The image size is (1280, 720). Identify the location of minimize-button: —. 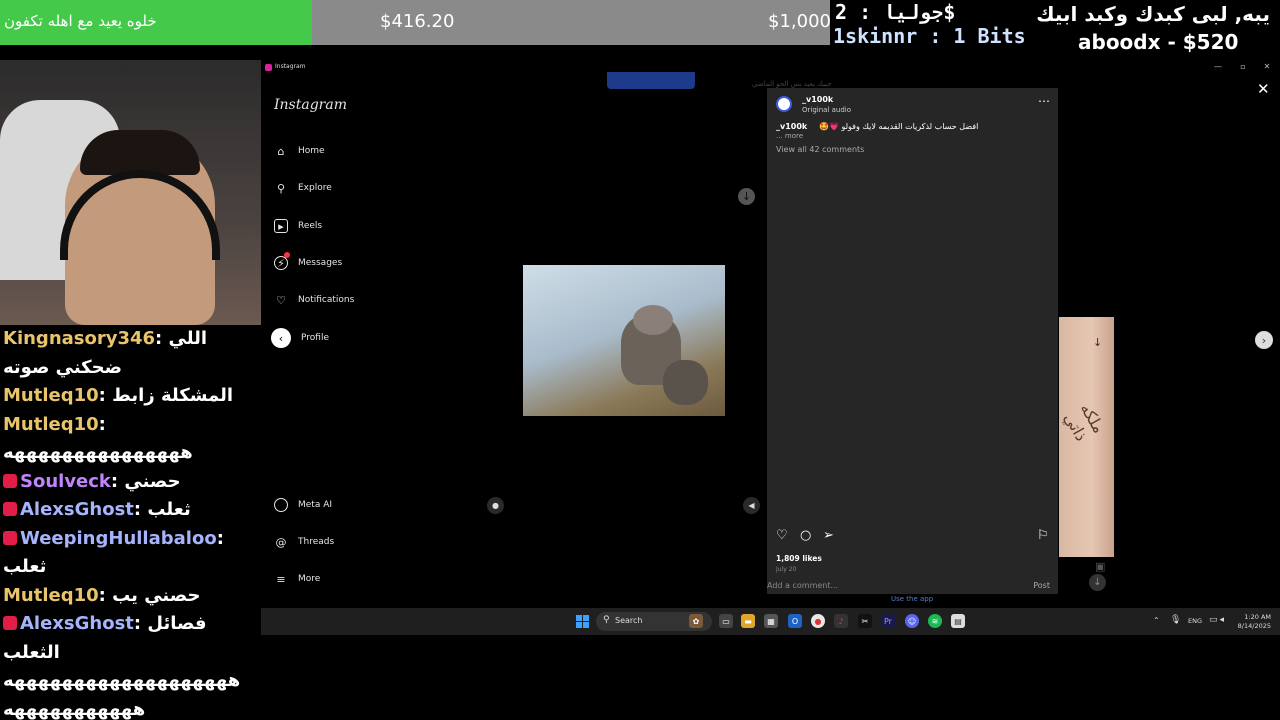
(1218, 66).